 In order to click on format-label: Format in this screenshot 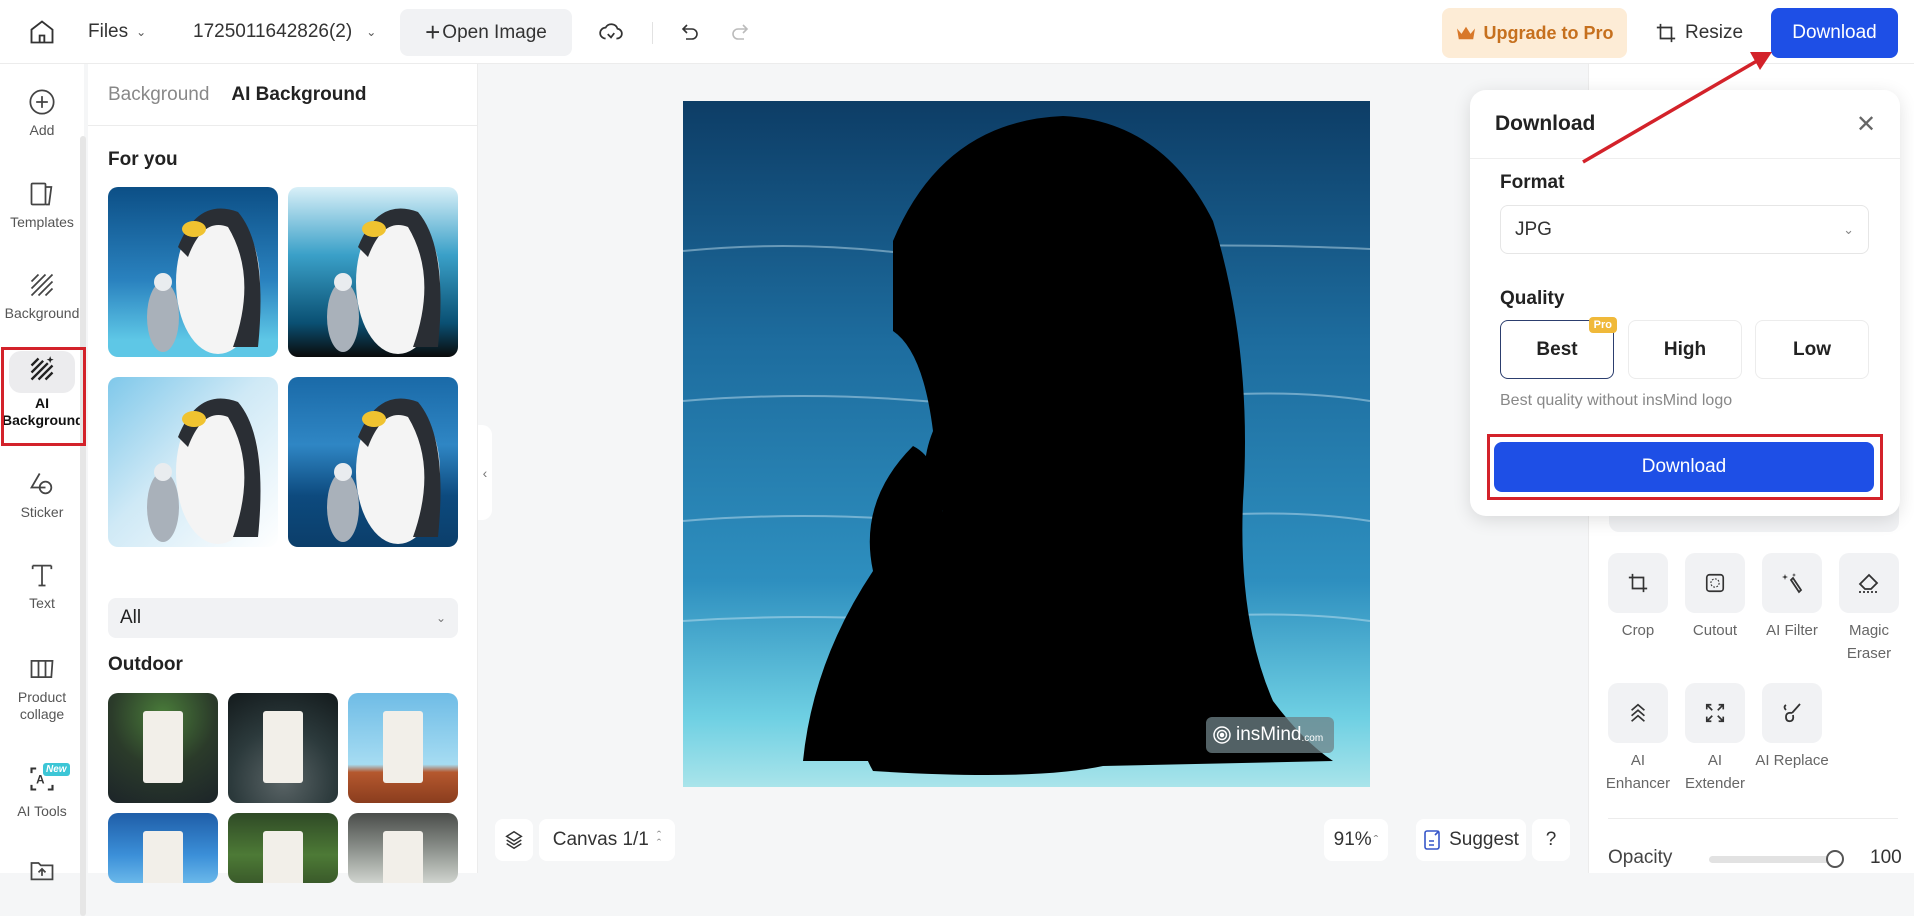, I will do `click(1532, 182)`.